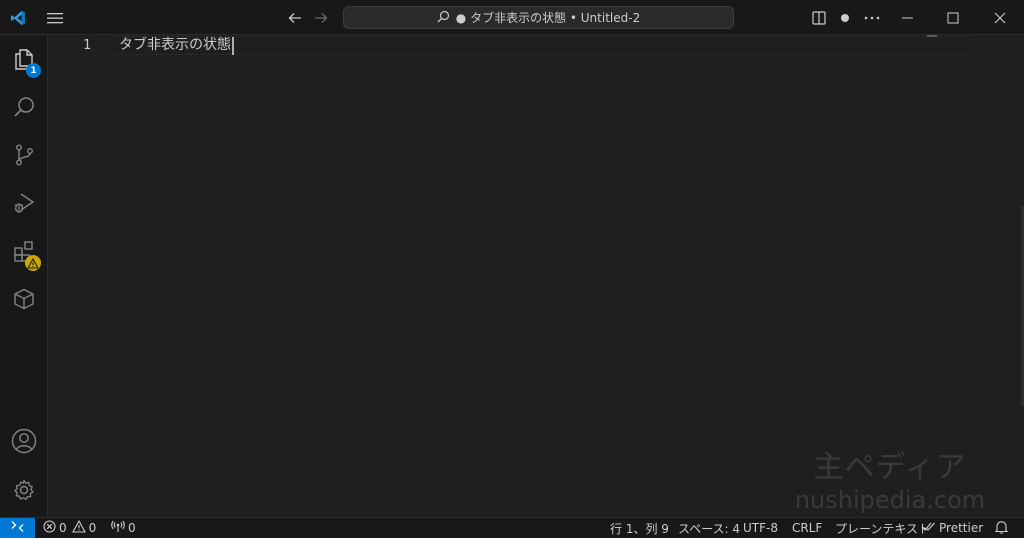 The height and width of the screenshot is (538, 1024). I want to click on broadcast-icon, so click(118, 528).